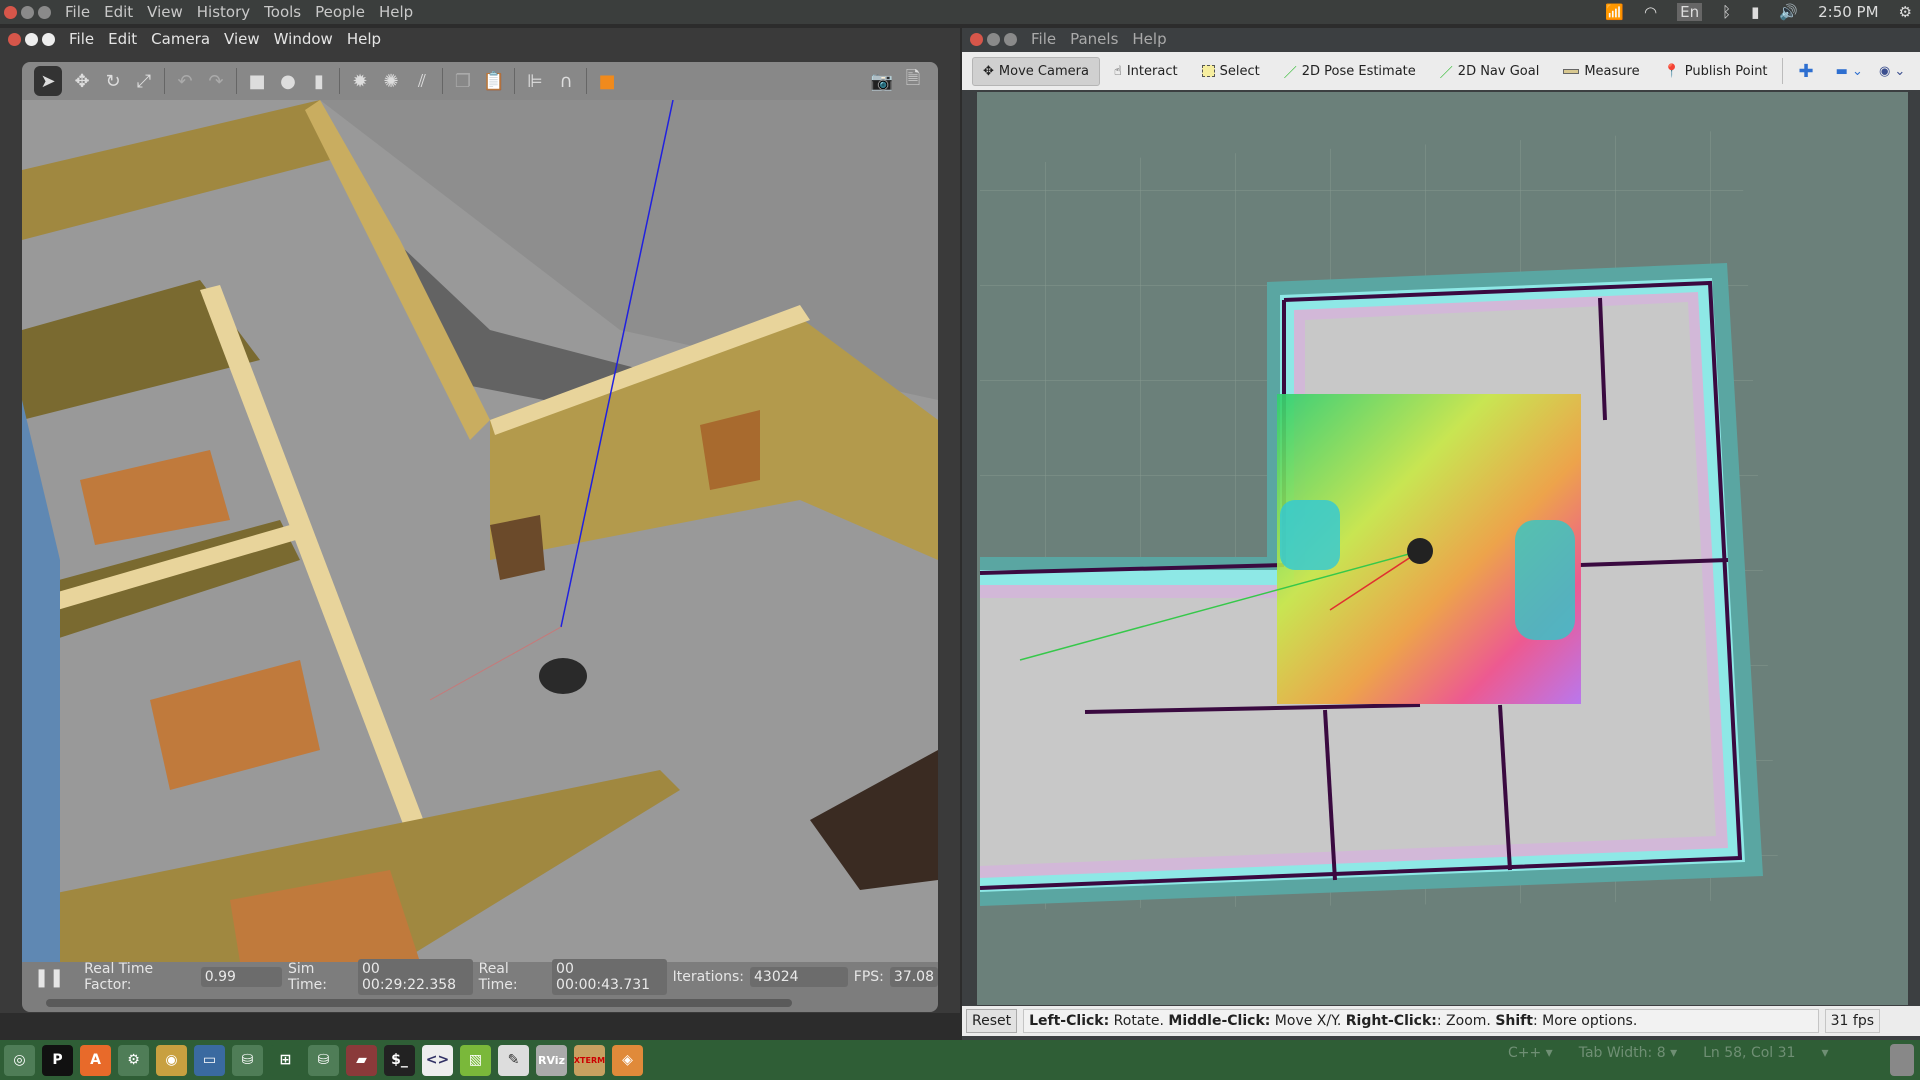  Describe the element at coordinates (216, 81) in the screenshot. I see `redo-icon: ↷` at that location.